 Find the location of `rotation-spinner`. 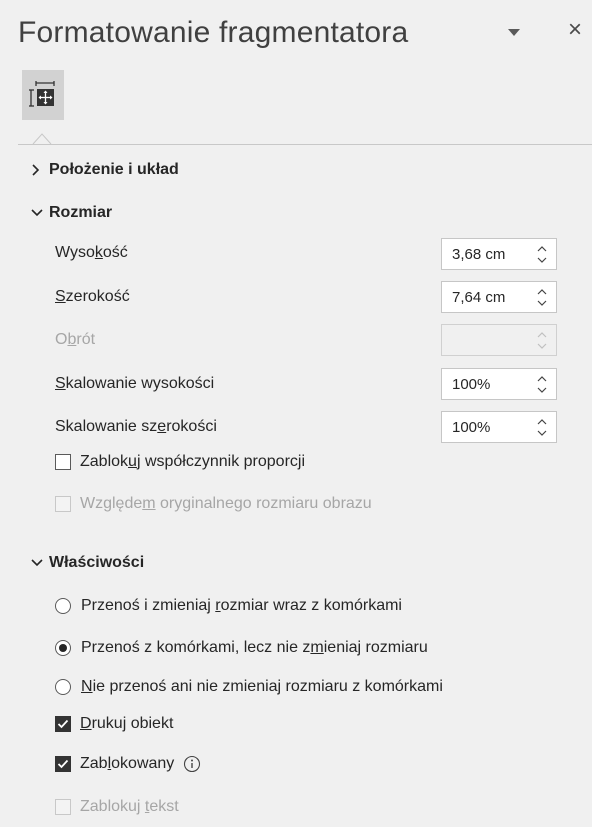

rotation-spinner is located at coordinates (499, 340).